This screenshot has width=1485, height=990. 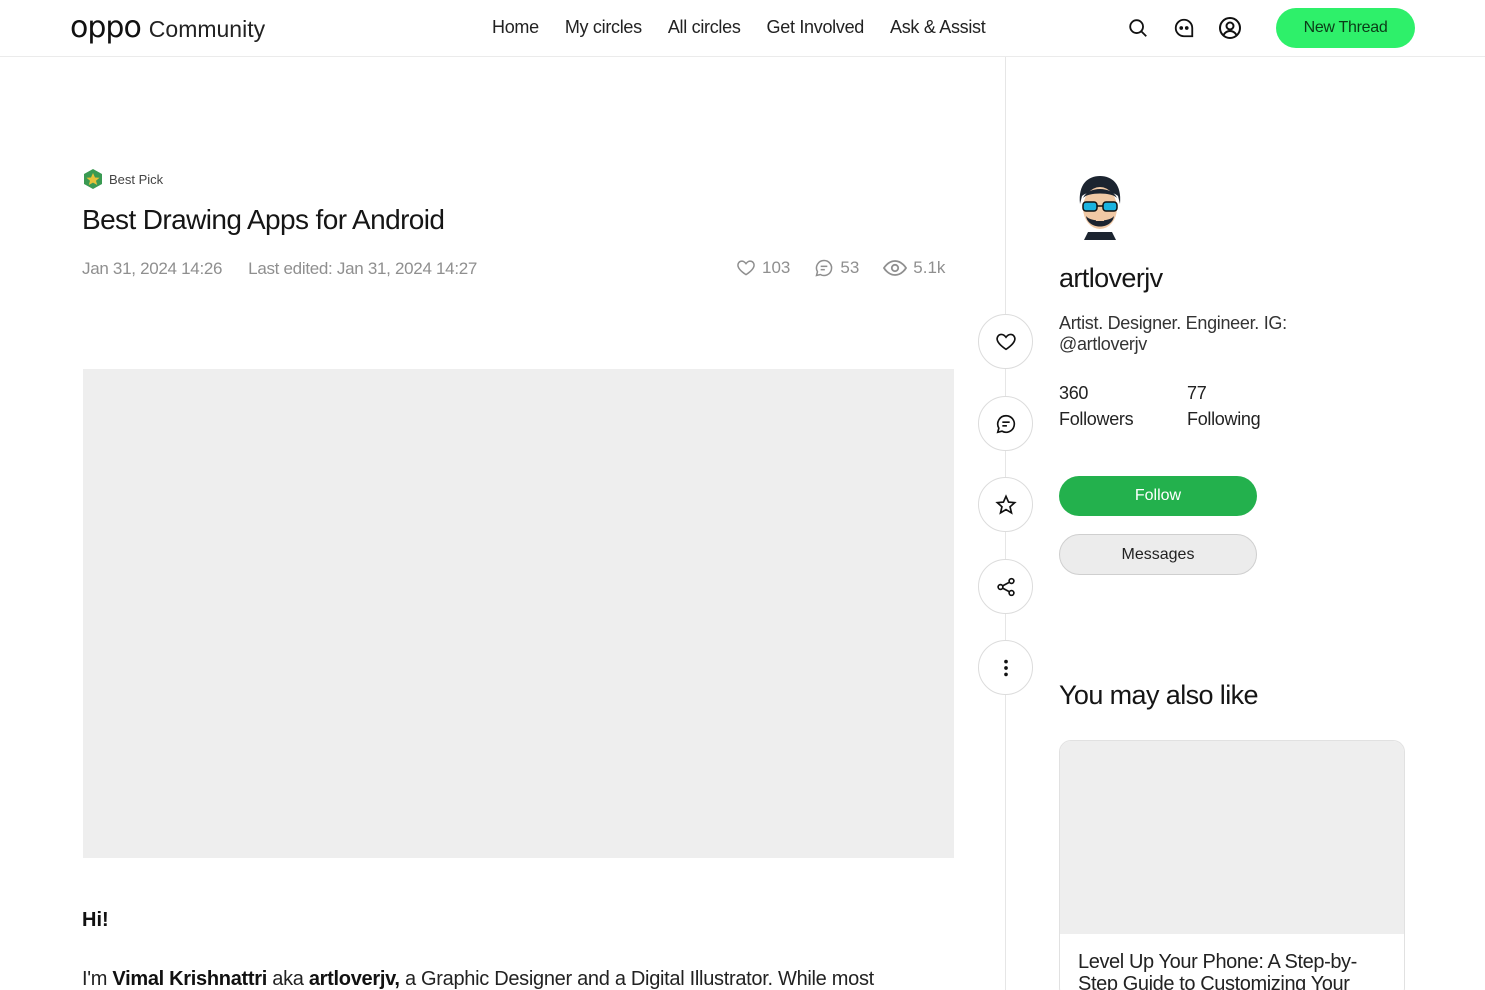 What do you see at coordinates (287, 979) in the screenshot?
I see `intro-text-2: aka` at bounding box center [287, 979].